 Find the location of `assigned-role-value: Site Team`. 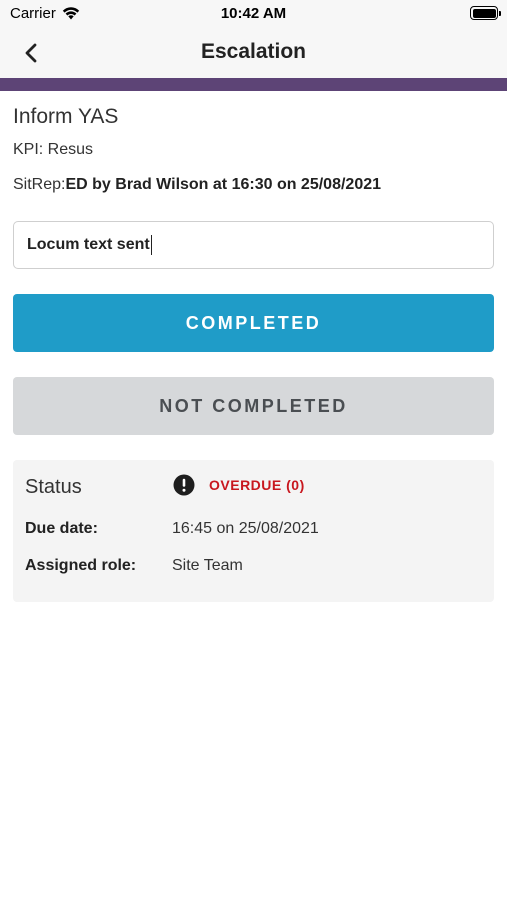

assigned-role-value: Site Team is located at coordinates (207, 565).